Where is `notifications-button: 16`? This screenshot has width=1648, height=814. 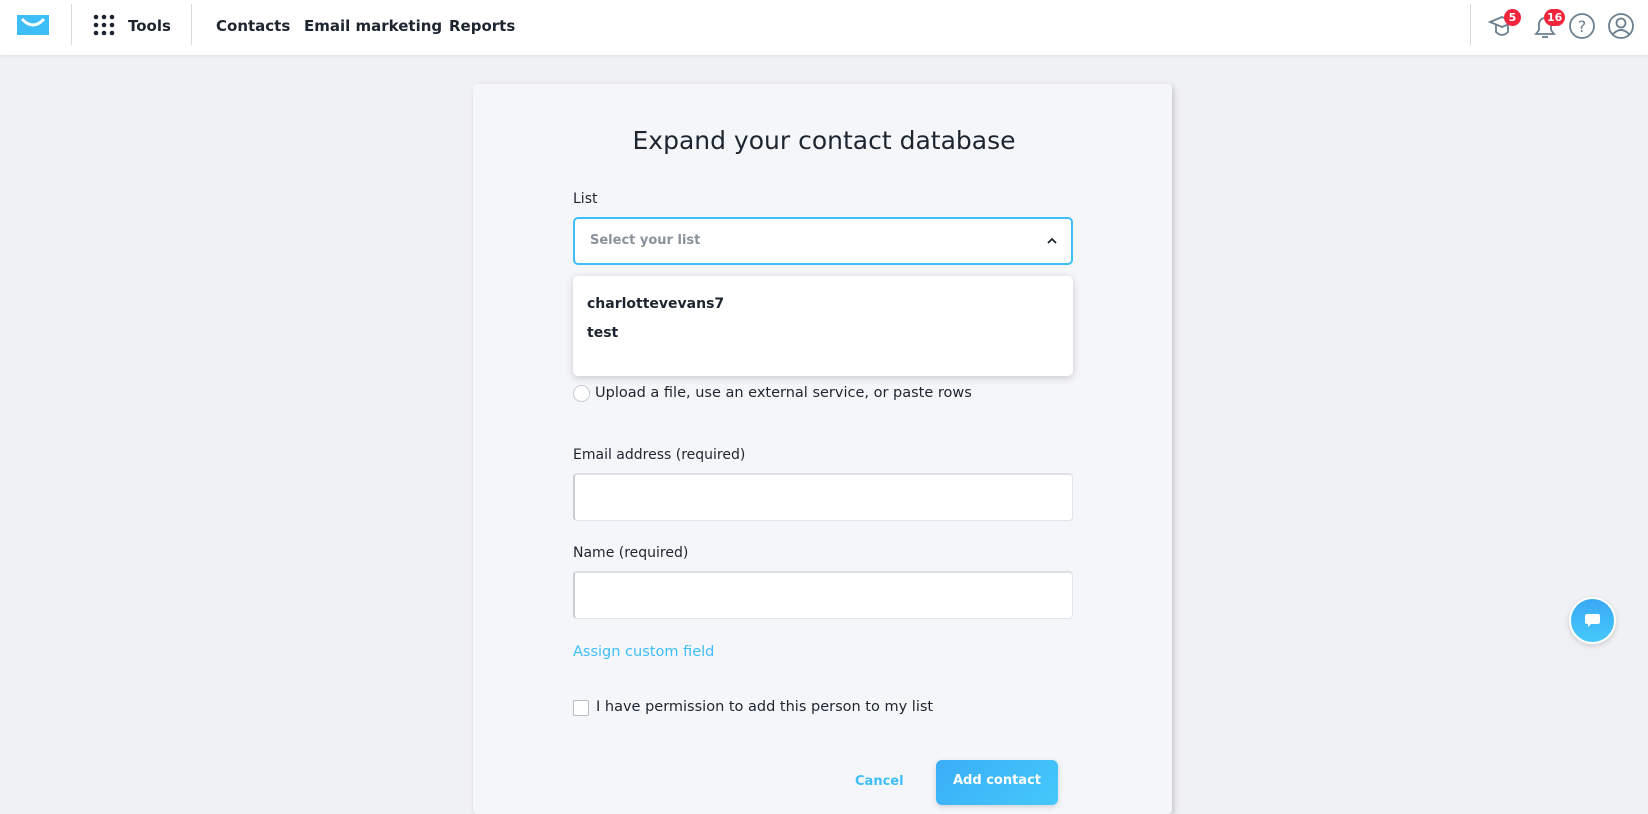
notifications-button: 16 is located at coordinates (1548, 25).